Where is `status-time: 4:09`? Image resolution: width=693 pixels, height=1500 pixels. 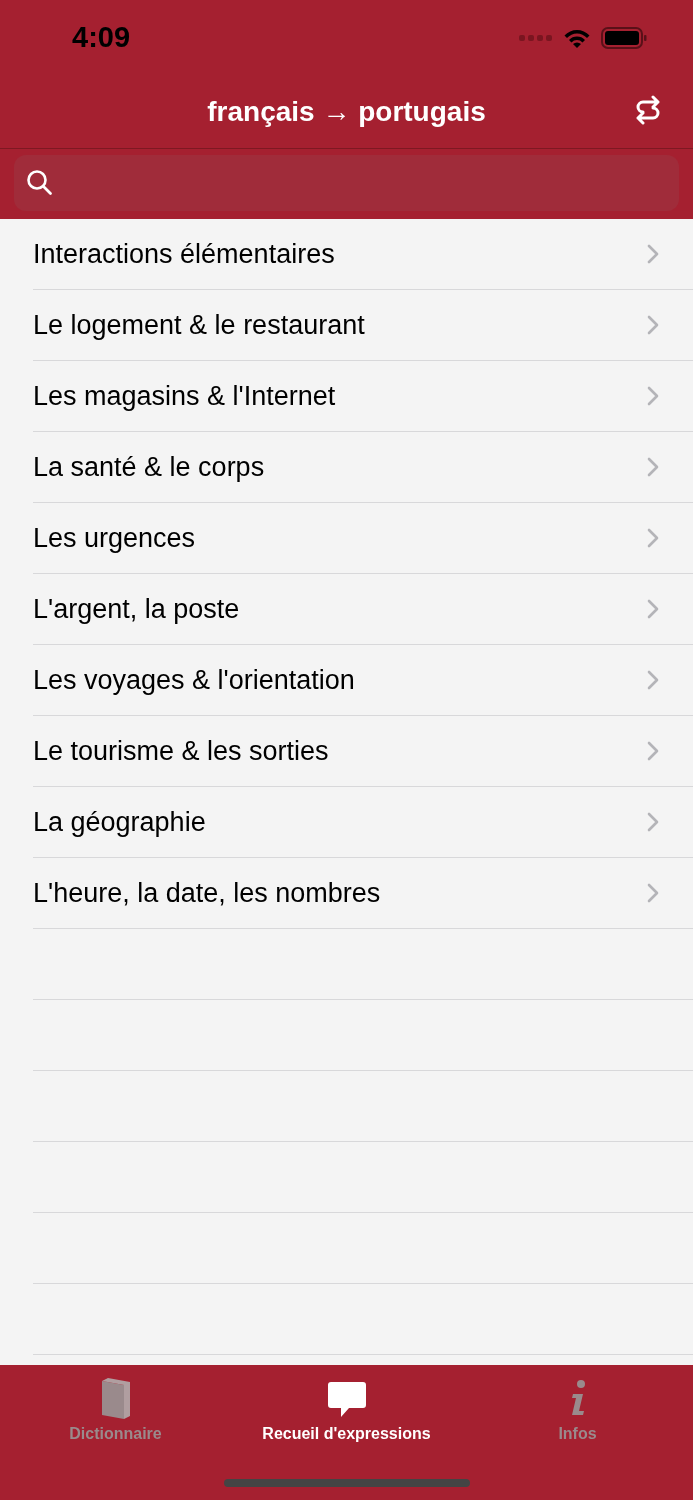 status-time: 4:09 is located at coordinates (101, 37).